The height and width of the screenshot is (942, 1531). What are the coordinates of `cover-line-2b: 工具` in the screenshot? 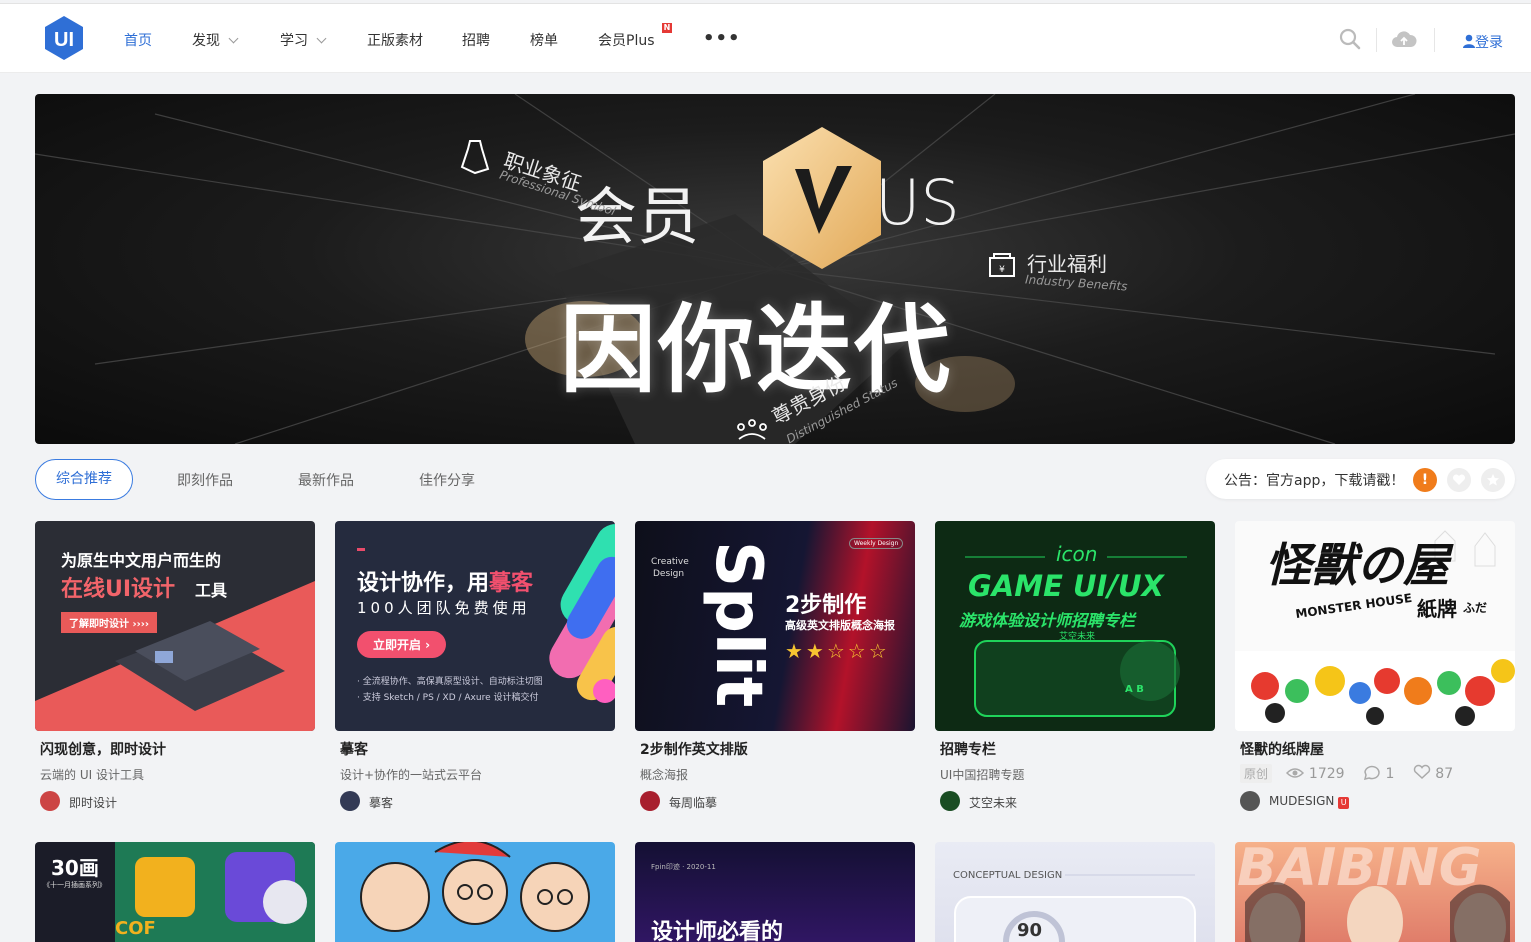 It's located at (211, 590).